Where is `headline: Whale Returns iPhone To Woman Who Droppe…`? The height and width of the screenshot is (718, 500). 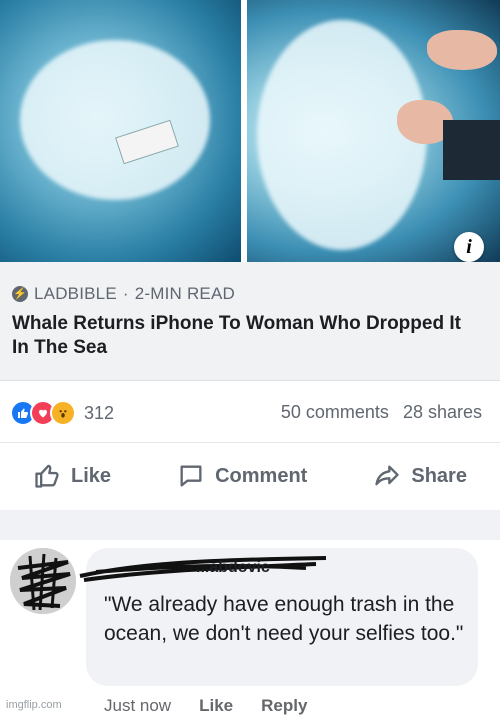 headline: Whale Returns iPhone To Woman Who Droppe… is located at coordinates (247, 336).